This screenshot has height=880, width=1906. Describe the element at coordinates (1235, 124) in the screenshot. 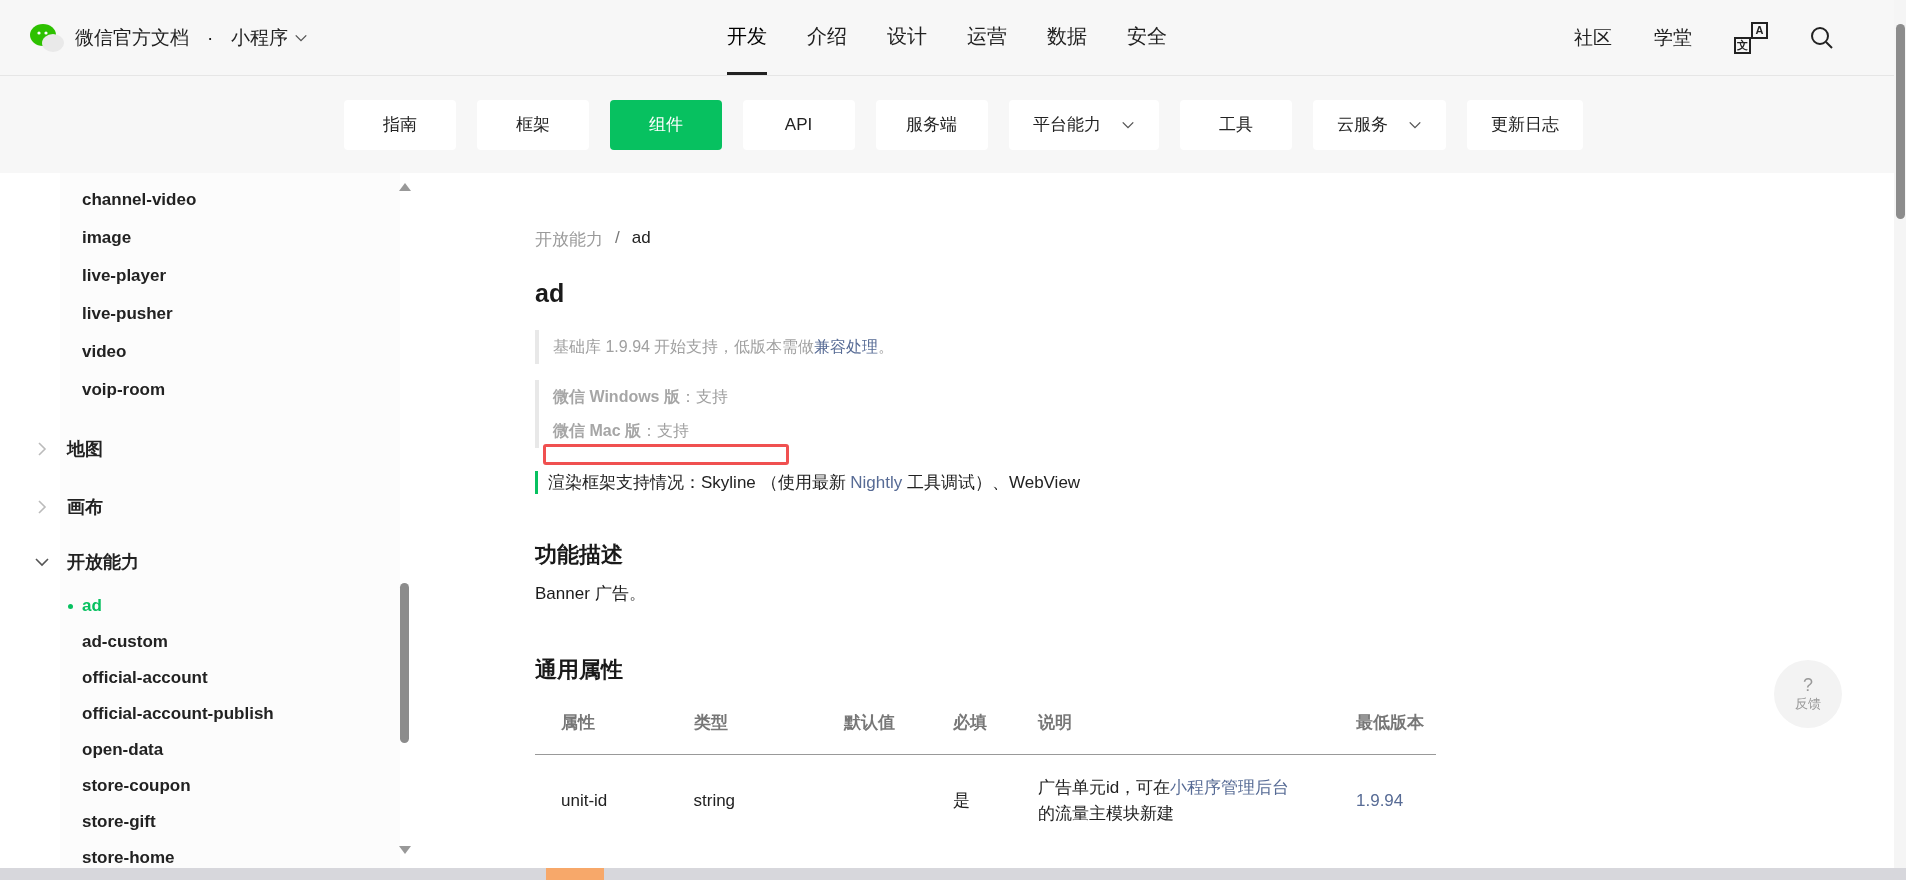

I see `category-tab: 工具` at that location.